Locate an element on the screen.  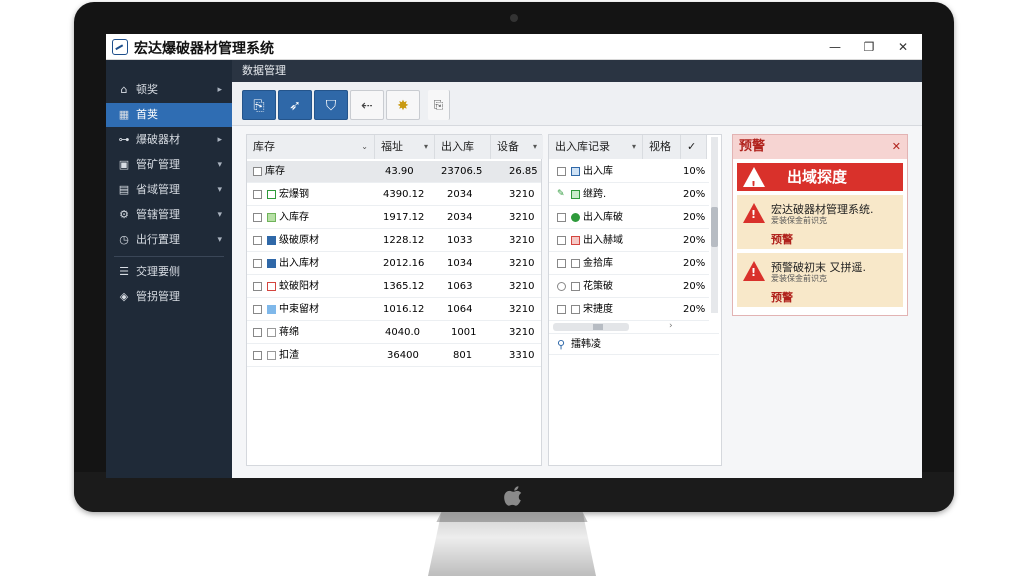
search-label: 擂韩凌 is located at coordinates (586, 344).